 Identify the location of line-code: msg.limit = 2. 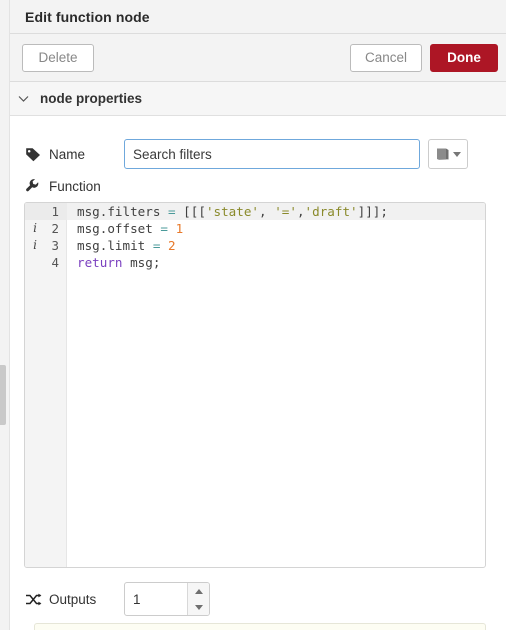
(126, 245).